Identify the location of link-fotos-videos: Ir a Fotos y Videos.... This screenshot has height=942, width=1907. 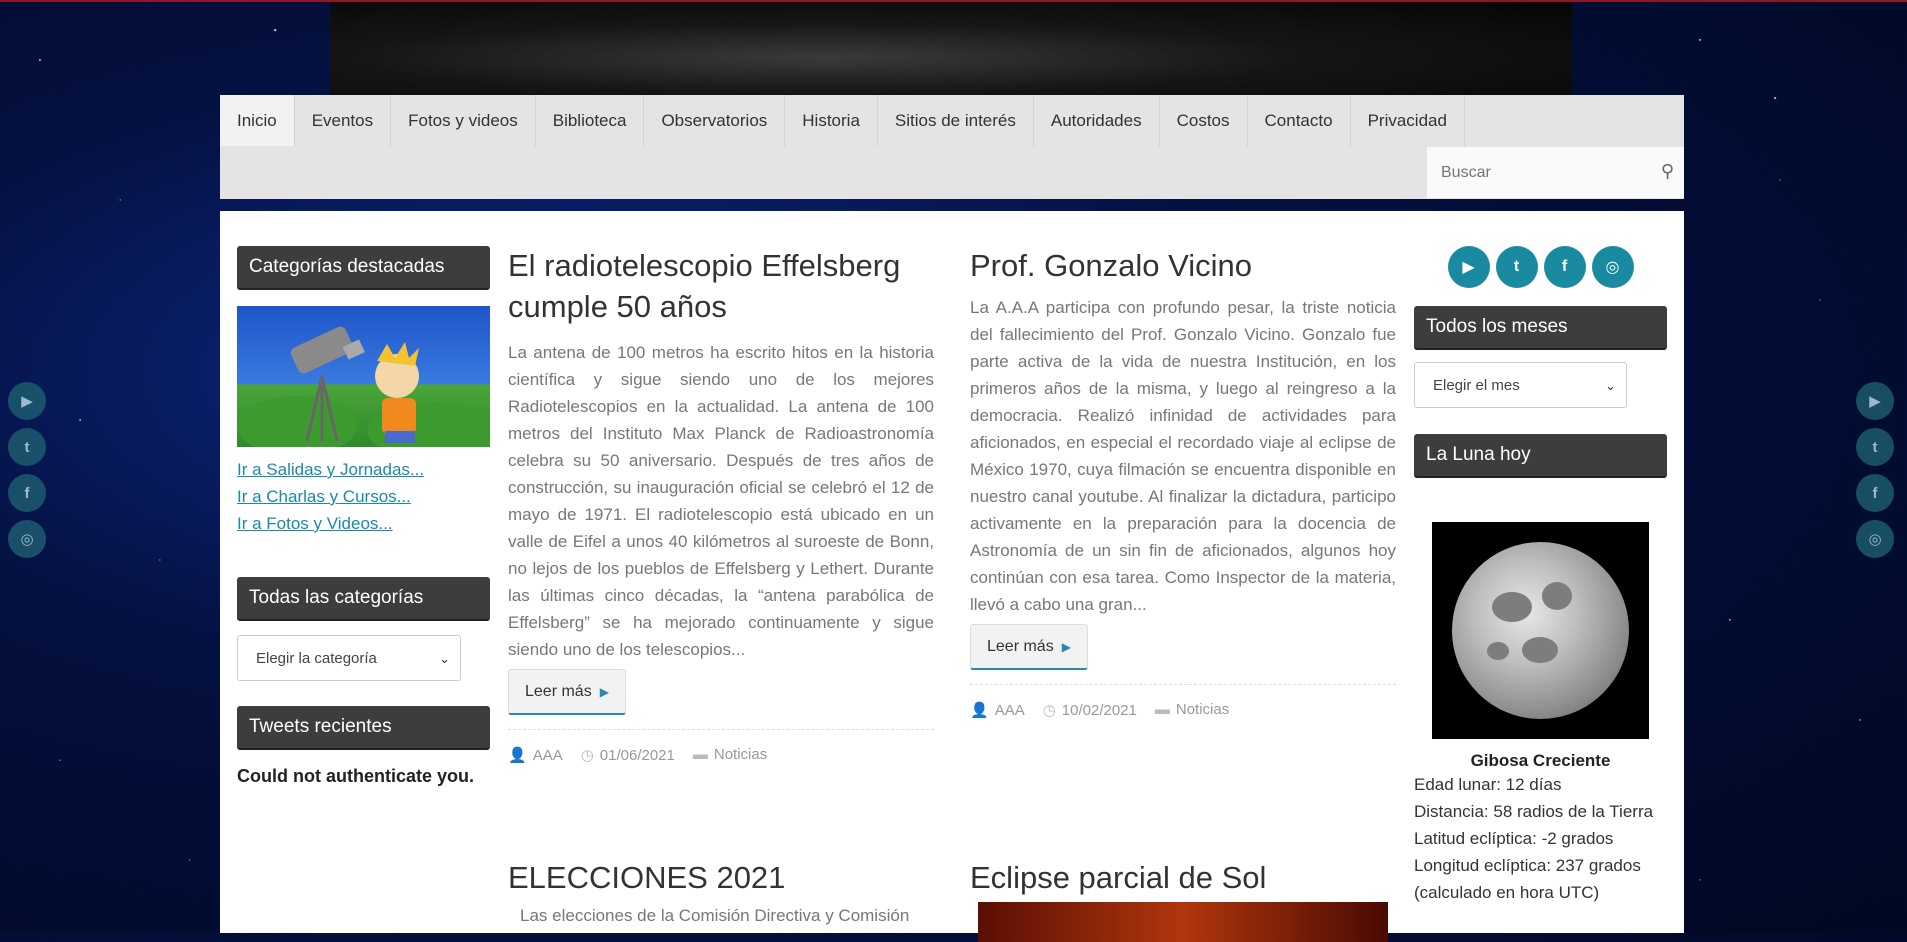
(363, 523).